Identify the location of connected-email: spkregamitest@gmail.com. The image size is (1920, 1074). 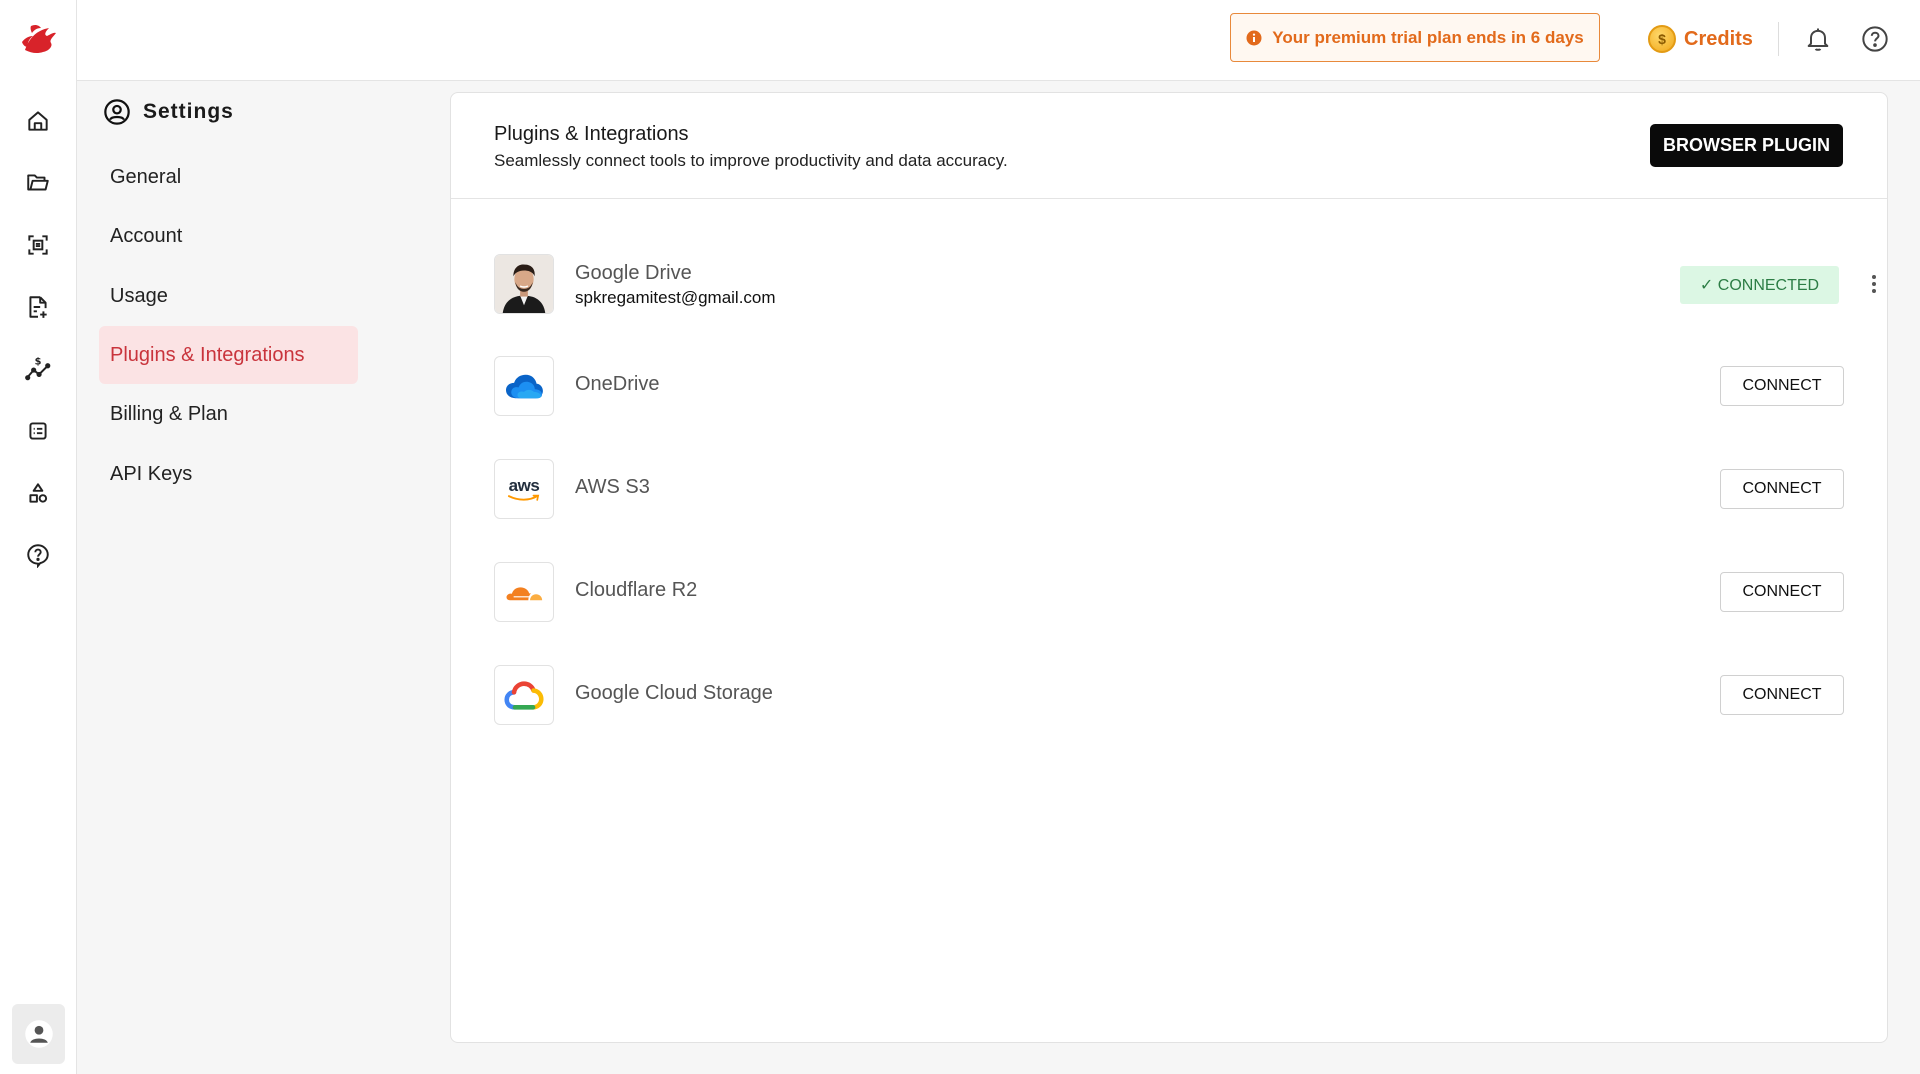
(675, 297).